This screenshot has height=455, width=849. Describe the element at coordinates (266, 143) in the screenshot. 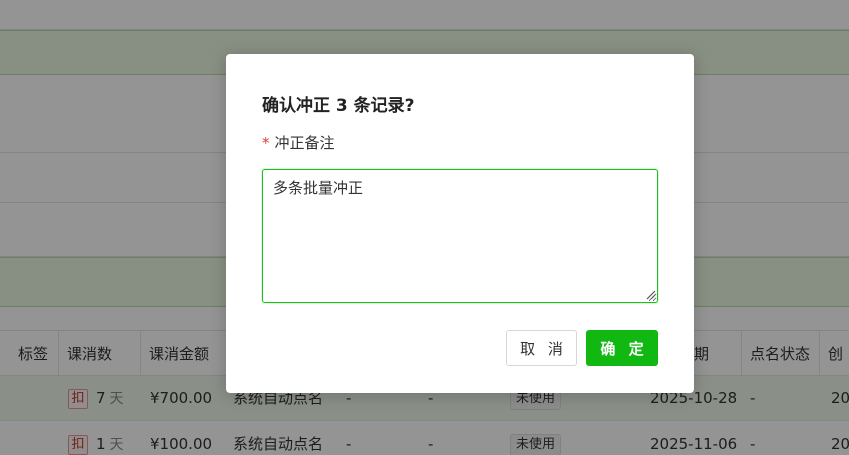

I see `required-mark: *` at that location.